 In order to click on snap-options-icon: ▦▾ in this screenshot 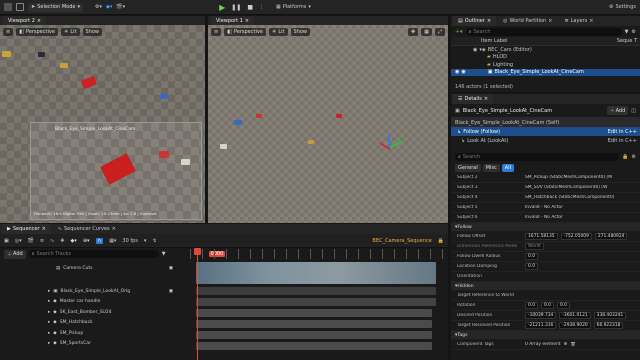, I will do `click(112, 241)`.